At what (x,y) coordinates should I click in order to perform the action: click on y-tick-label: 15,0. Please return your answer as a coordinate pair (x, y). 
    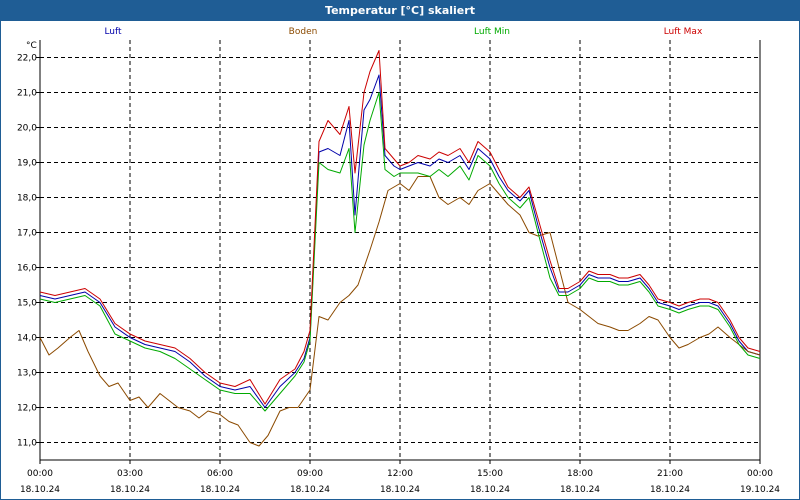
    Looking at the image, I should click on (27, 304).